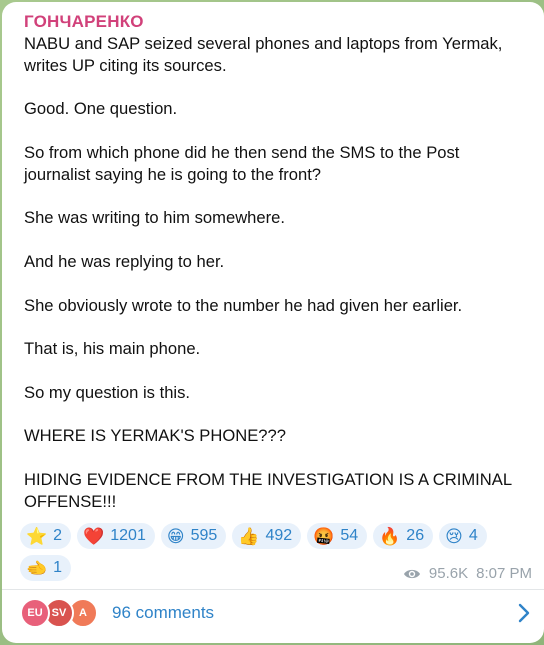  Describe the element at coordinates (155, 436) in the screenshot. I see `message-paragraph: WHERE IS YERMAK'S PHONE???` at that location.